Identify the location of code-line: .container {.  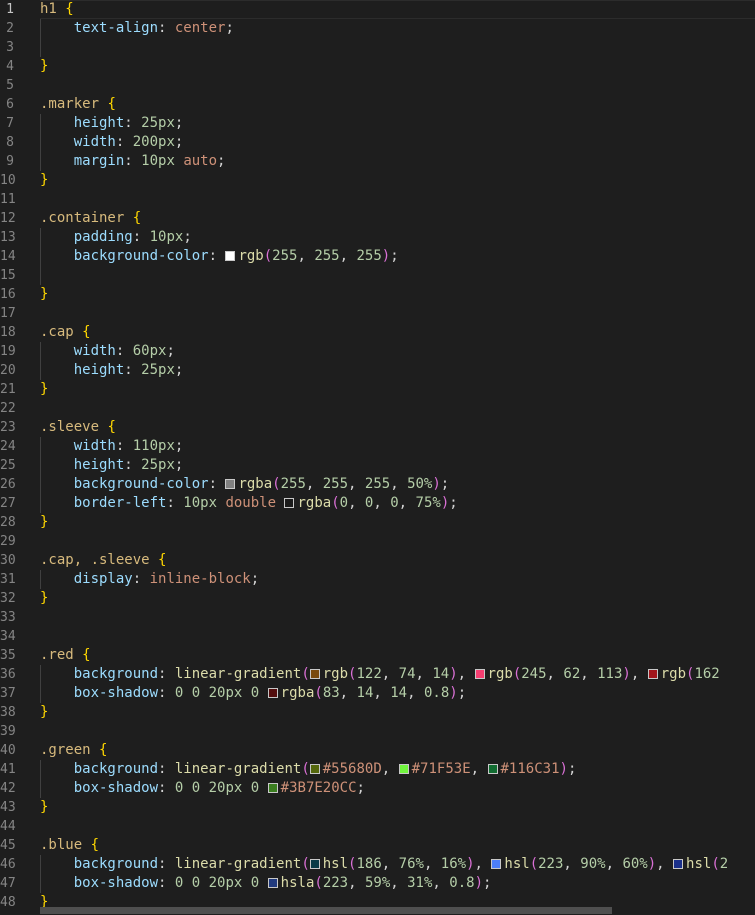
(397, 218).